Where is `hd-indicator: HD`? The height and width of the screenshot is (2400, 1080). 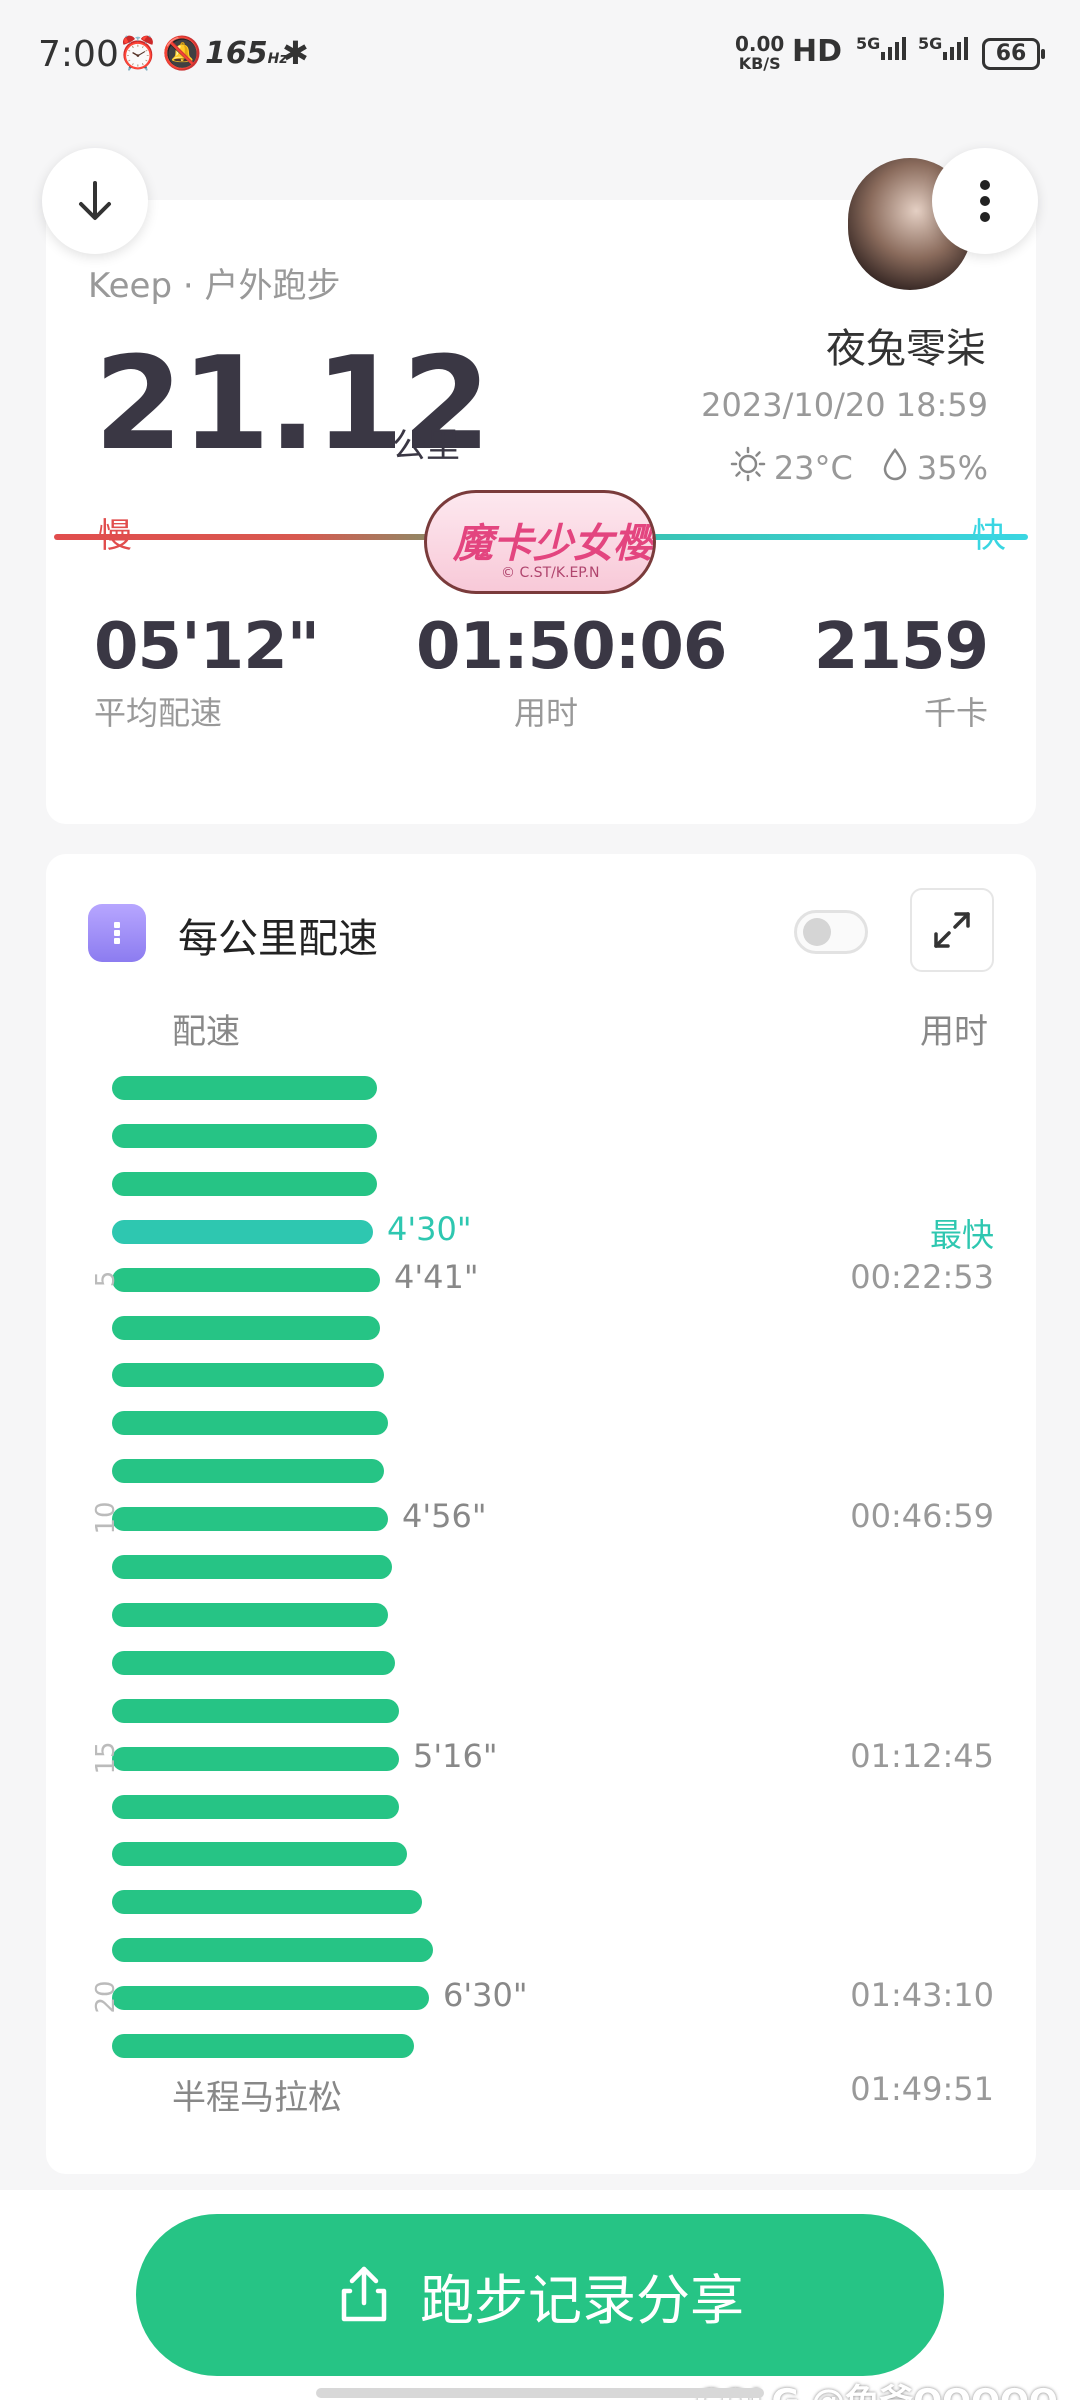
hd-indicator: HD is located at coordinates (817, 51).